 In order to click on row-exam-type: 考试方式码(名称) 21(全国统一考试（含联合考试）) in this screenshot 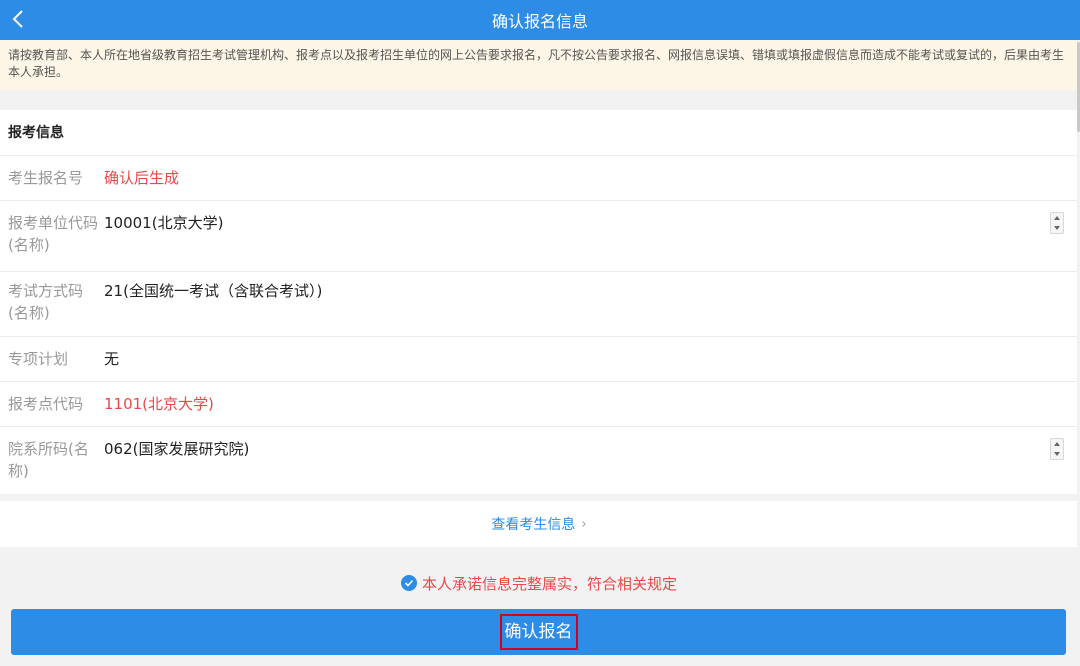, I will do `click(539, 304)`.